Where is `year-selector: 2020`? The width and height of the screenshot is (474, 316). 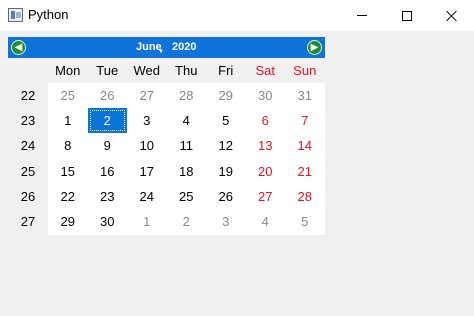 year-selector: 2020 is located at coordinates (184, 47).